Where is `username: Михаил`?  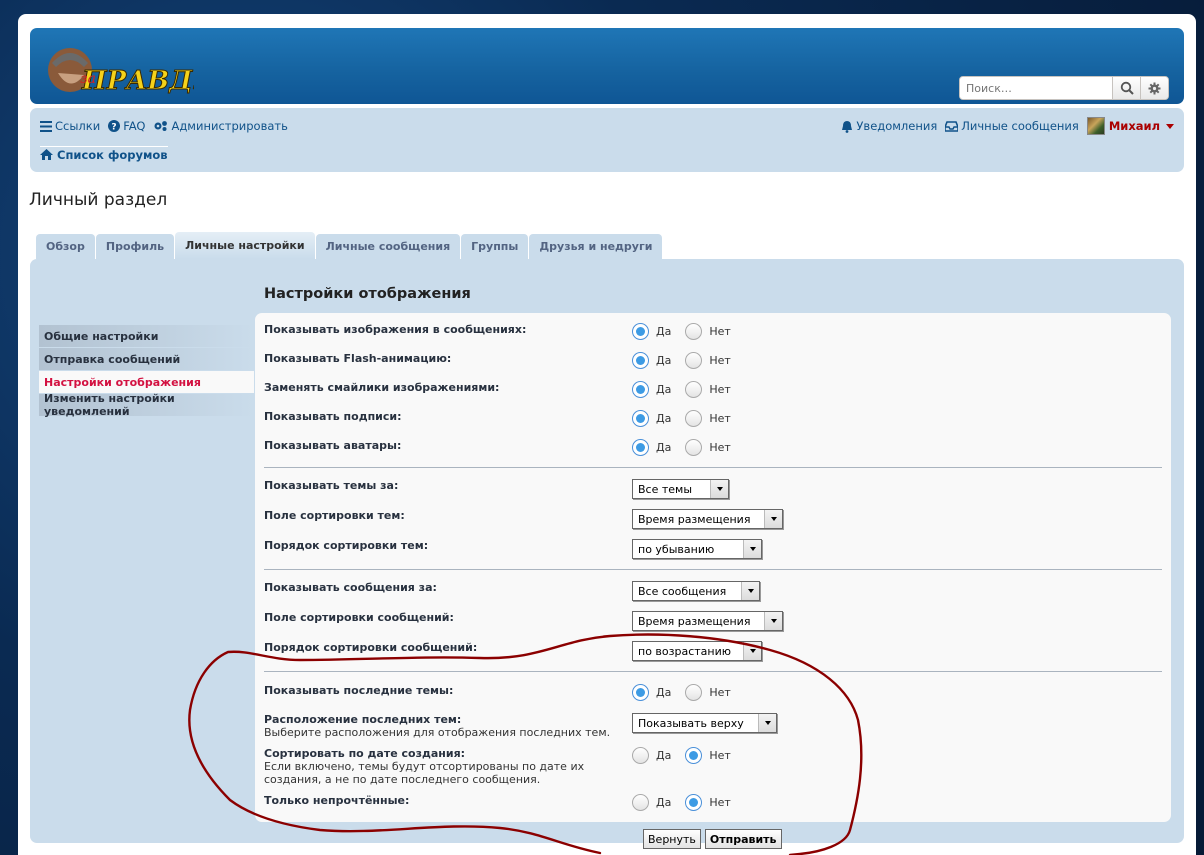 username: Михаил is located at coordinates (1134, 126).